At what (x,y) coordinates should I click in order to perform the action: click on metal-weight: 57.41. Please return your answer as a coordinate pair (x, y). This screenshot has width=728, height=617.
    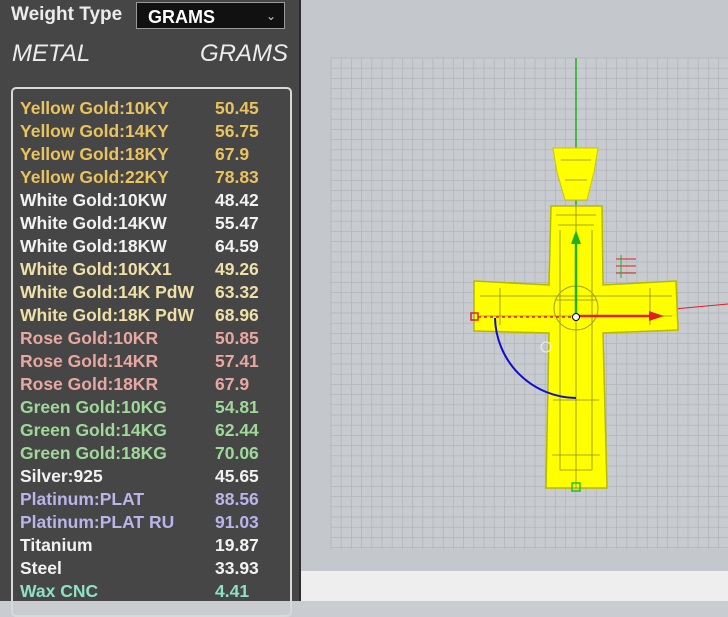
    Looking at the image, I should click on (237, 361).